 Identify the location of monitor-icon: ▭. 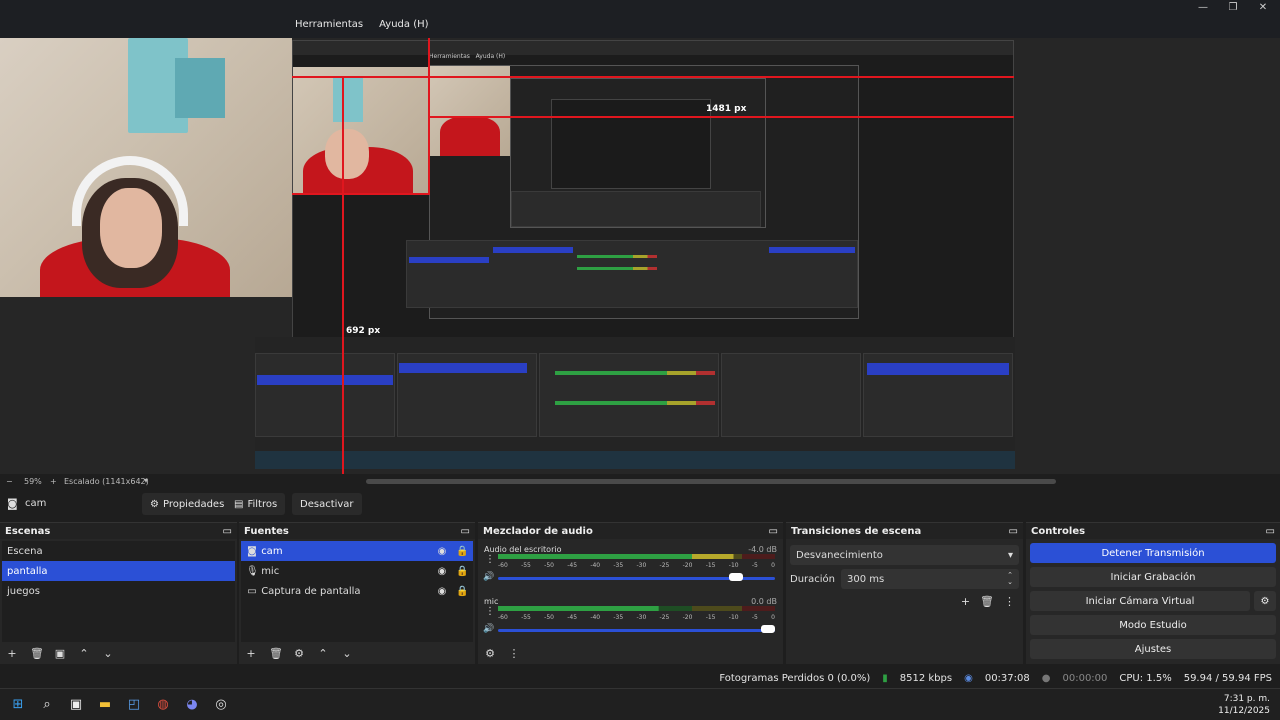
(252, 591).